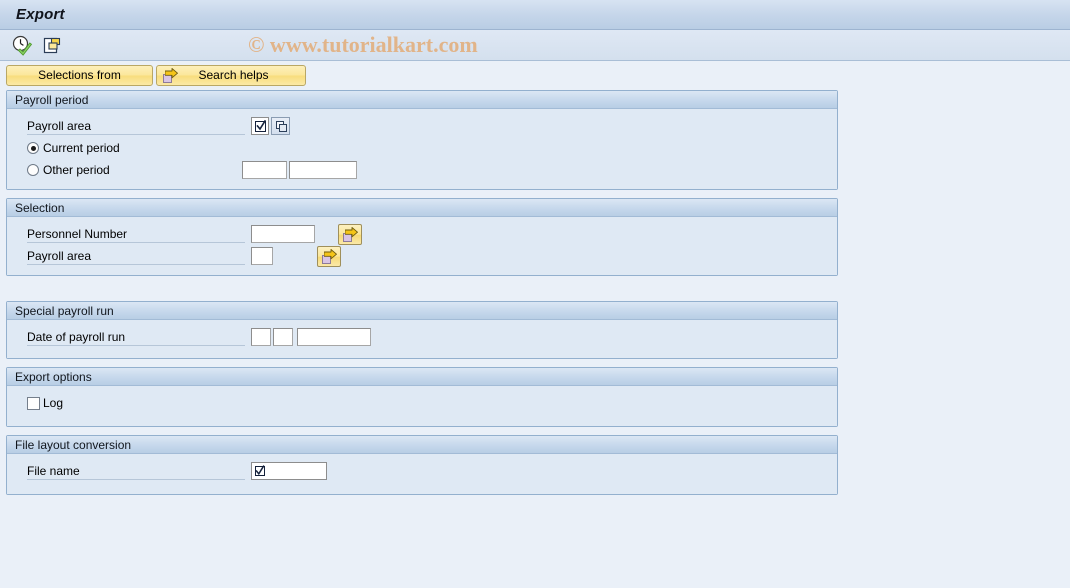  I want to click on radio-current-period-label: Current period, so click(81, 148).